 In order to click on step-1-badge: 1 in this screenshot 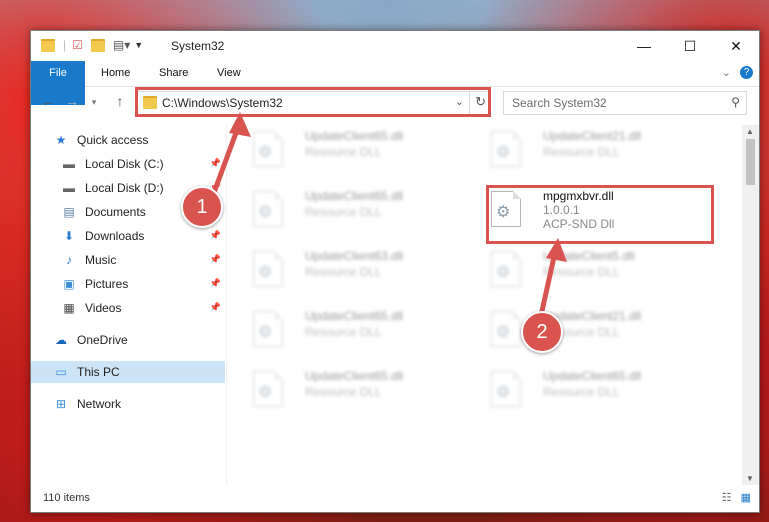, I will do `click(202, 207)`.